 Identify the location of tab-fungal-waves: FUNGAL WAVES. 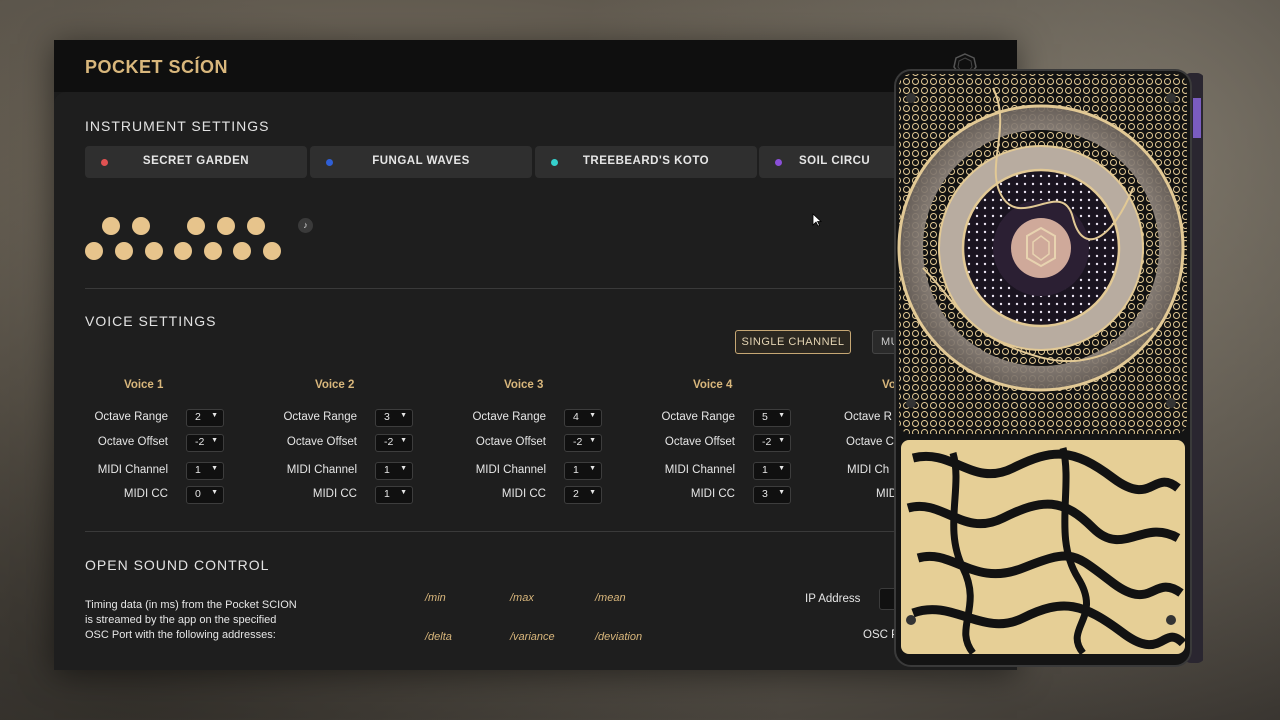
(421, 162).